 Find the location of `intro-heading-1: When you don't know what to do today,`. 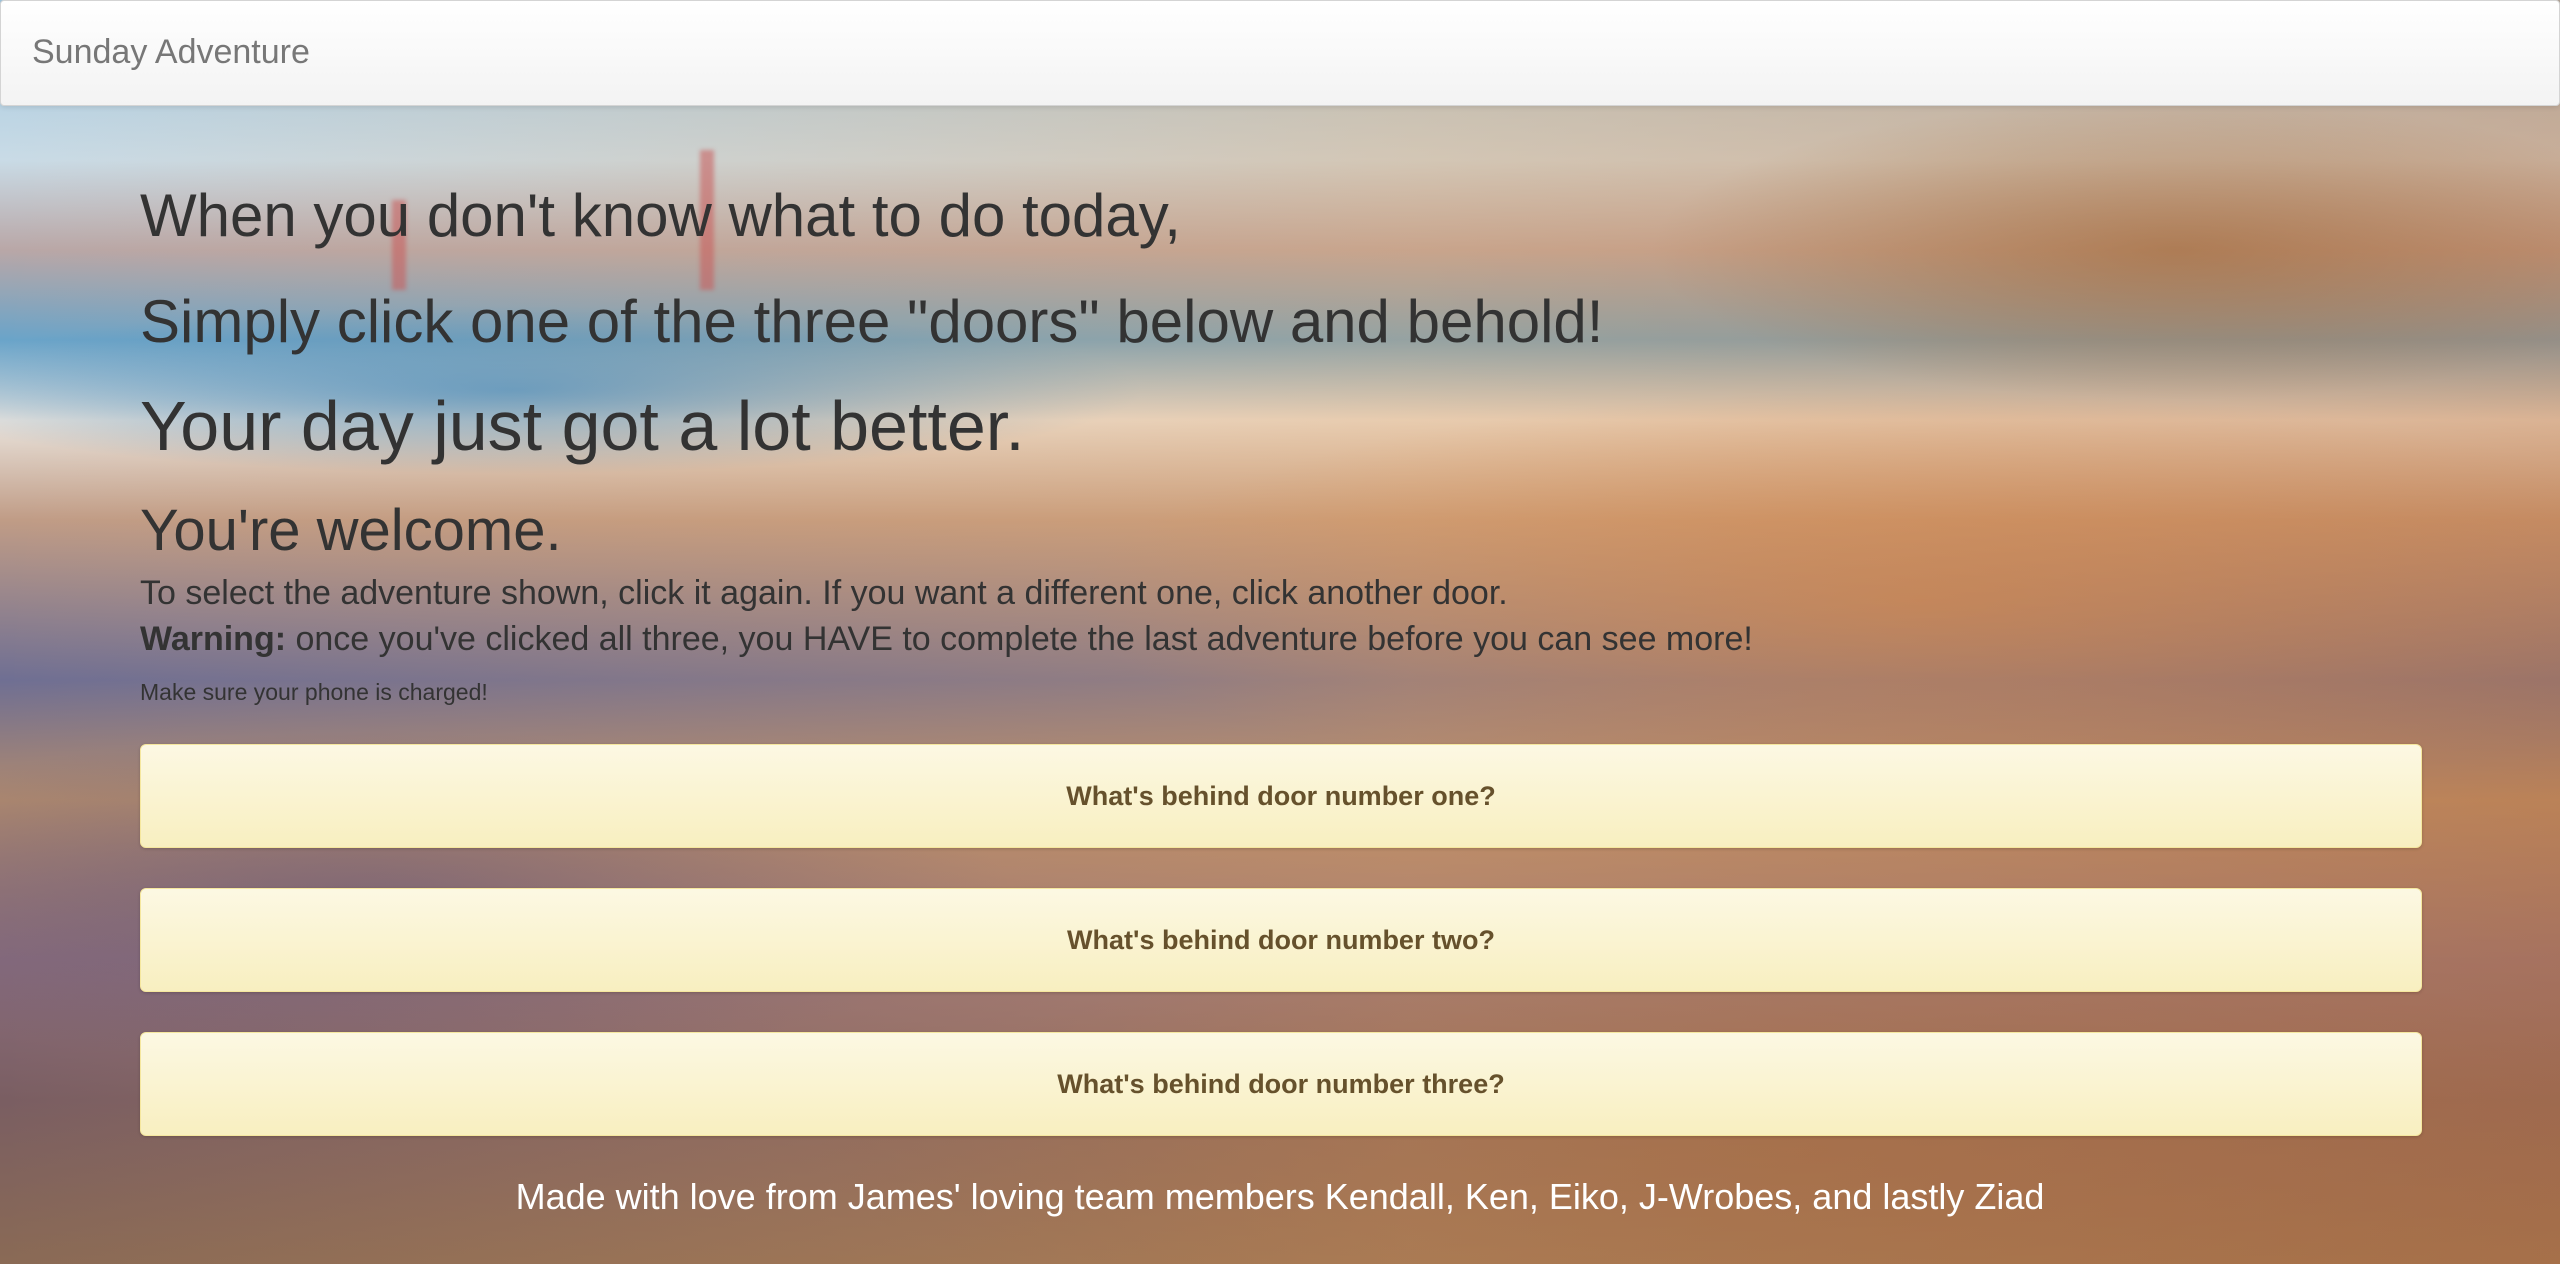

intro-heading-1: When you don't know what to do today, is located at coordinates (660, 215).